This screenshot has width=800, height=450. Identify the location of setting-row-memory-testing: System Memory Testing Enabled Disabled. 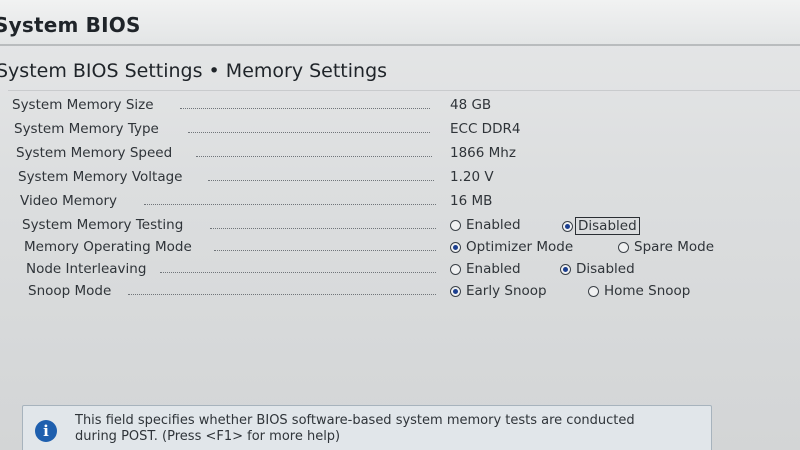
(411, 227).